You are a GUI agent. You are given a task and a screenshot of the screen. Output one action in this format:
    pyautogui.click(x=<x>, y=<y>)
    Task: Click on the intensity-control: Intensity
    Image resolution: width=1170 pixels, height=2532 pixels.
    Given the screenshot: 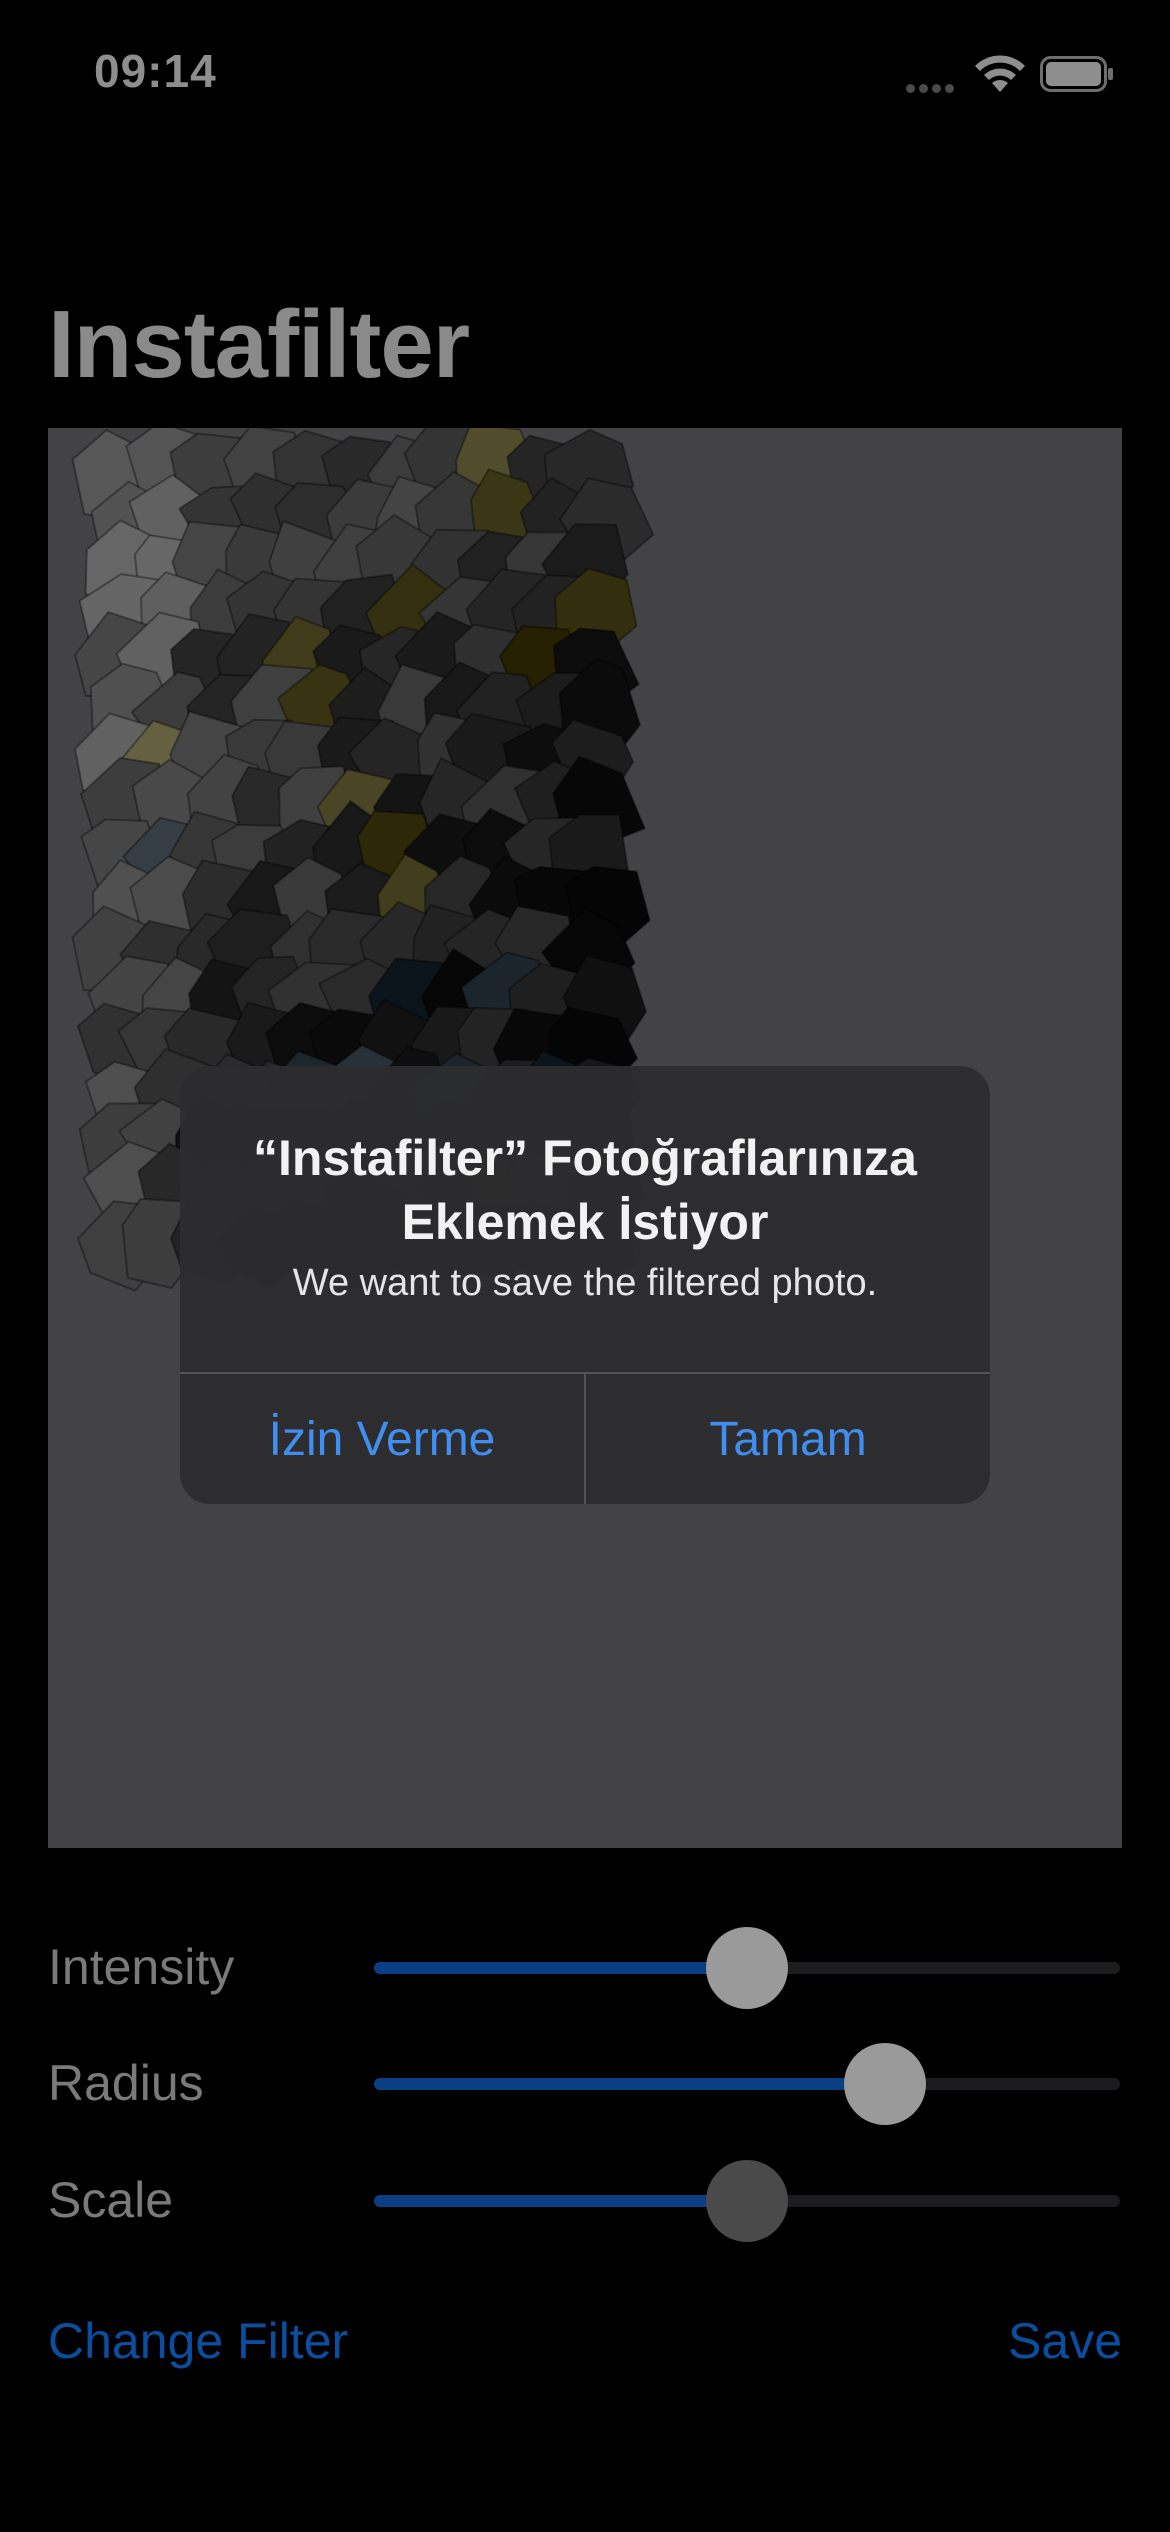 What is the action you would take?
    pyautogui.click(x=585, y=1969)
    